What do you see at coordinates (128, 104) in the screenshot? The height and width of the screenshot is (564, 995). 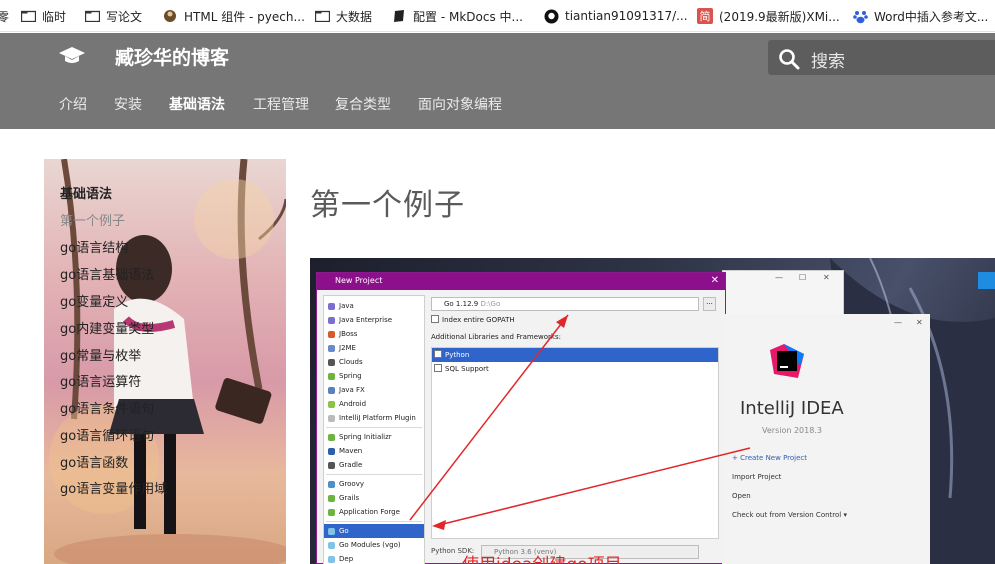 I see `tab-install: 安装` at bounding box center [128, 104].